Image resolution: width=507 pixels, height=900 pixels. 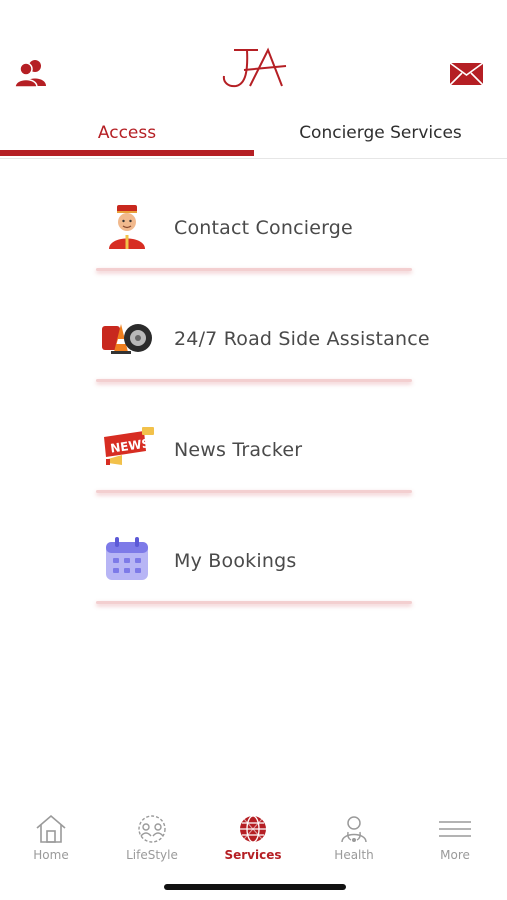 I want to click on menu-icon, so click(x=455, y=829).